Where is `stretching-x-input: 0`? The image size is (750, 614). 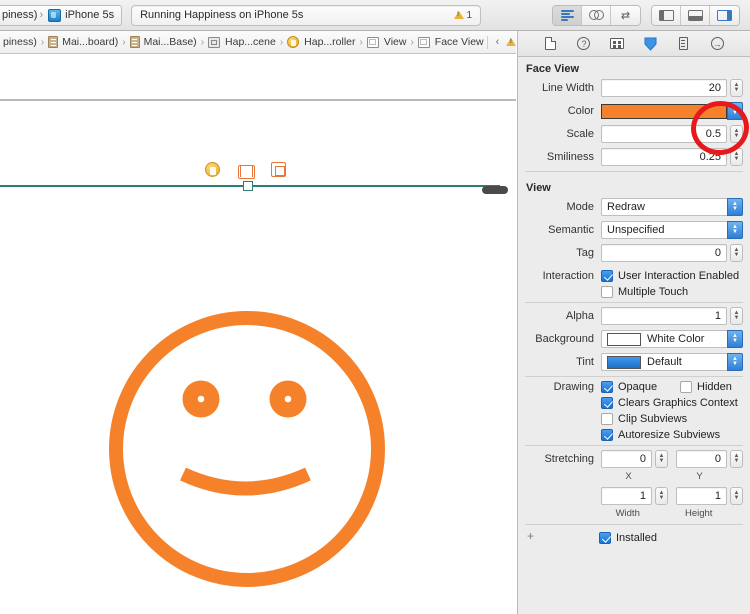
stretching-x-input: 0 is located at coordinates (626, 459).